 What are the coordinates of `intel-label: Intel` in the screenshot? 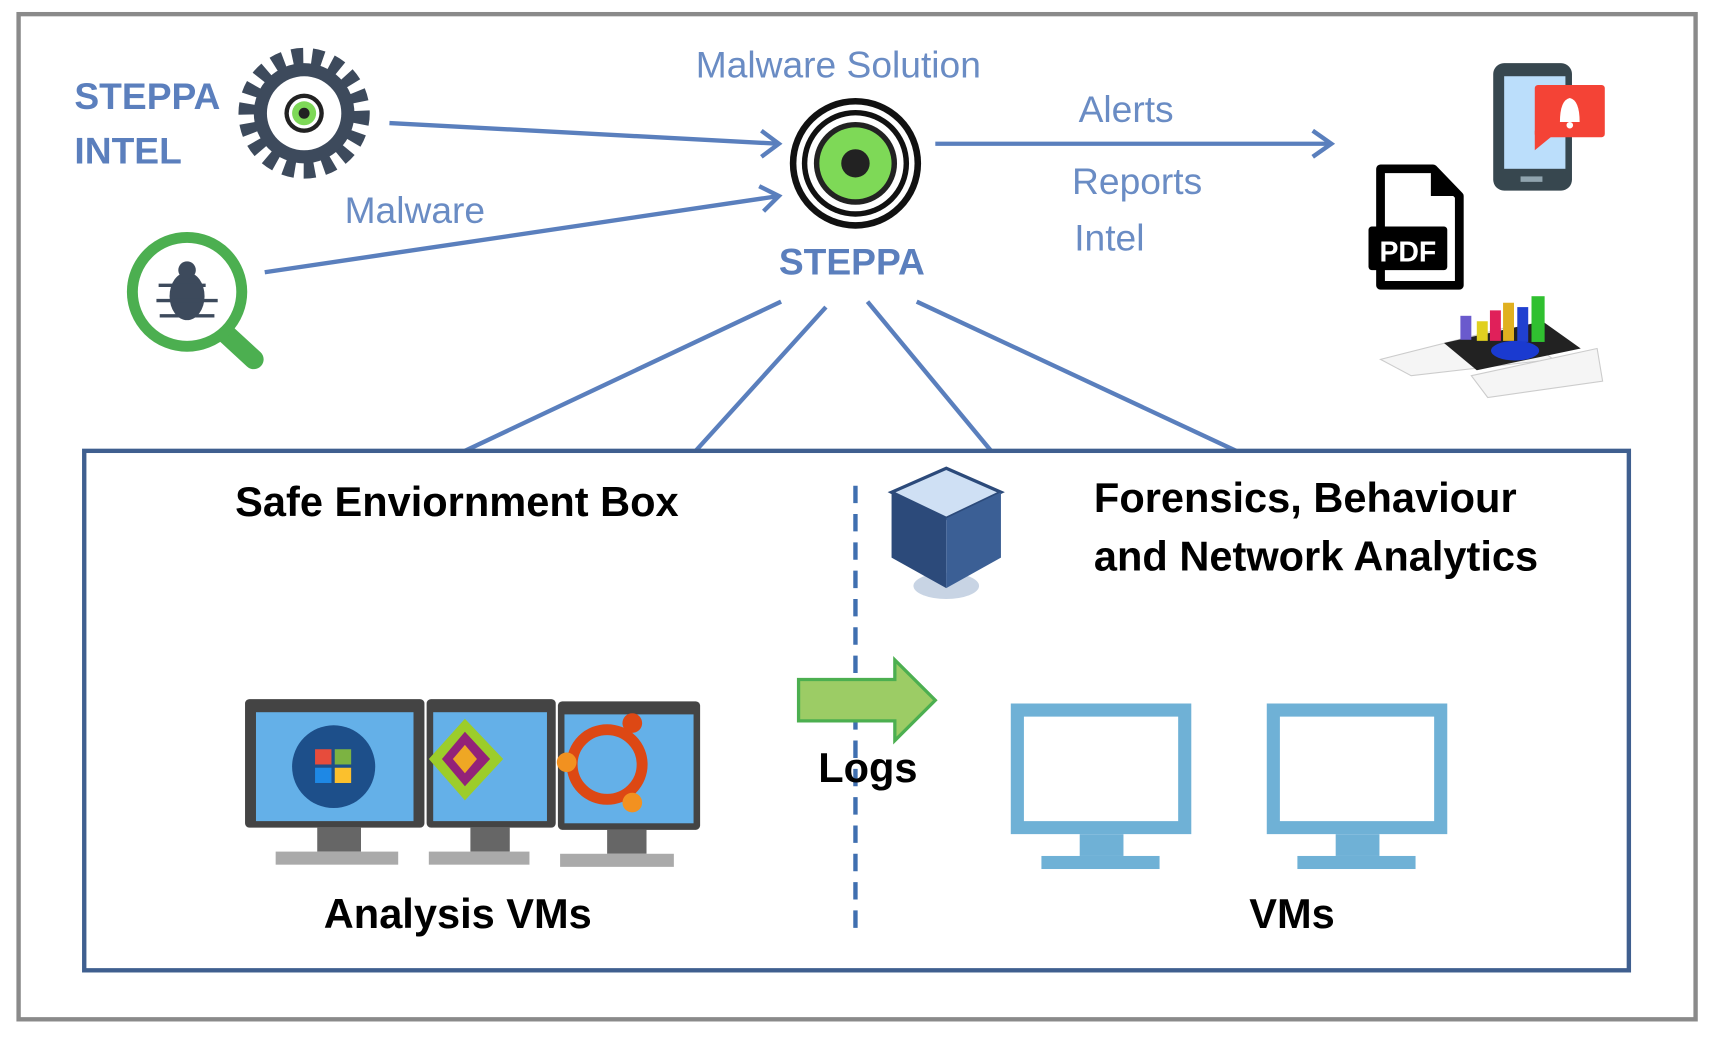 It's located at (1109, 238).